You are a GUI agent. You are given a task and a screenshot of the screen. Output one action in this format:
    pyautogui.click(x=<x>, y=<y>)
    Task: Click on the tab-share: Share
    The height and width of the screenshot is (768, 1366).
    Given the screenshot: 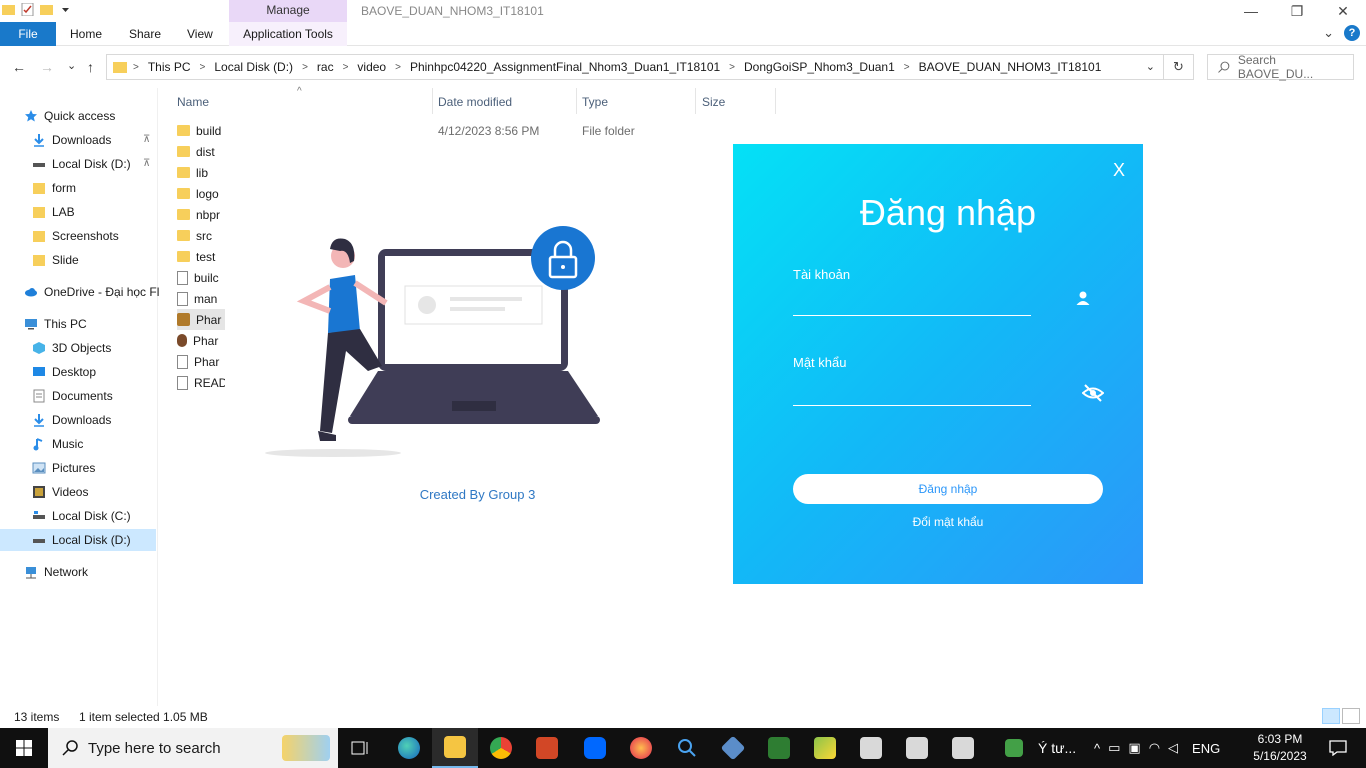 What is the action you would take?
    pyautogui.click(x=145, y=34)
    